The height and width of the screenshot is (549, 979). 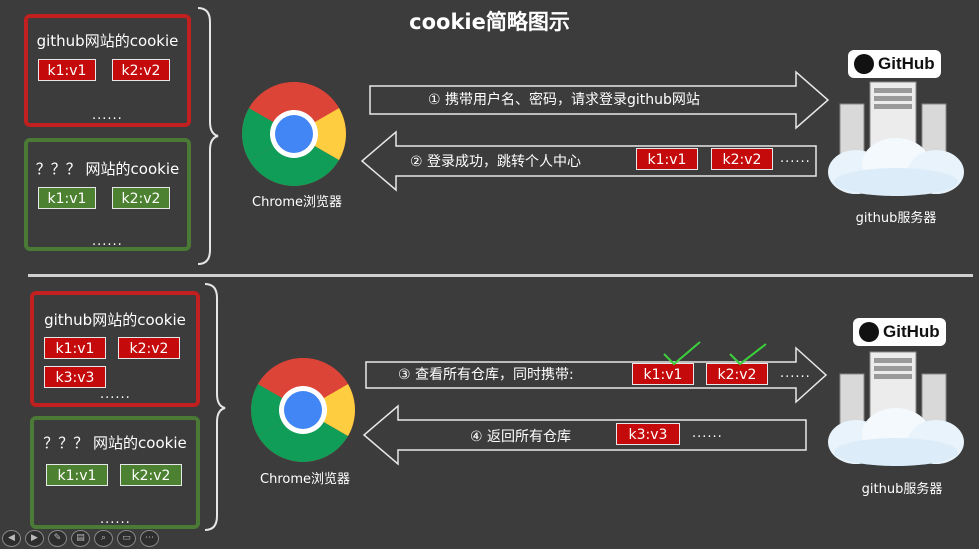 I want to click on zoom-icon: ⌕, so click(x=103, y=538).